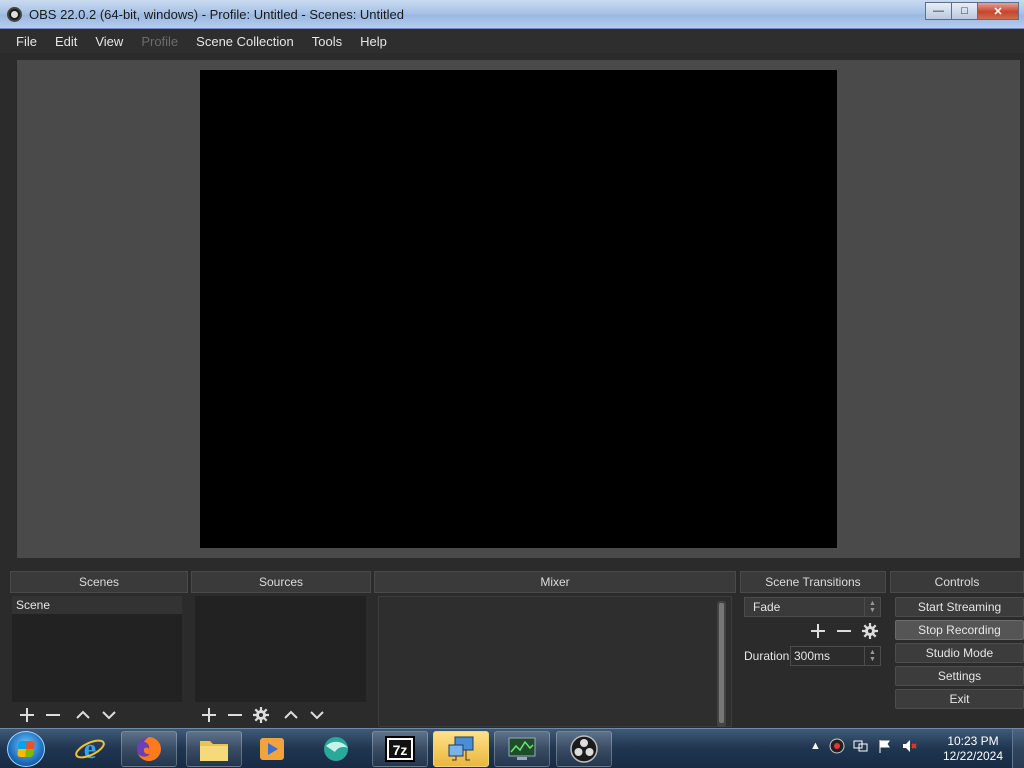 This screenshot has width=1024, height=768. I want to click on minimize-button: —, so click(938, 11).